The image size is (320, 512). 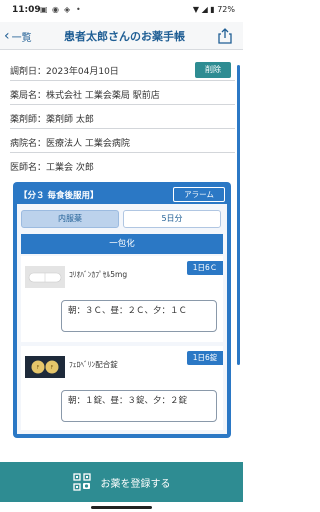 I want to click on drug-timing: 朝：３Ｃ、昼：２Ｃ、夕：１Ｃ, so click(x=139, y=316).